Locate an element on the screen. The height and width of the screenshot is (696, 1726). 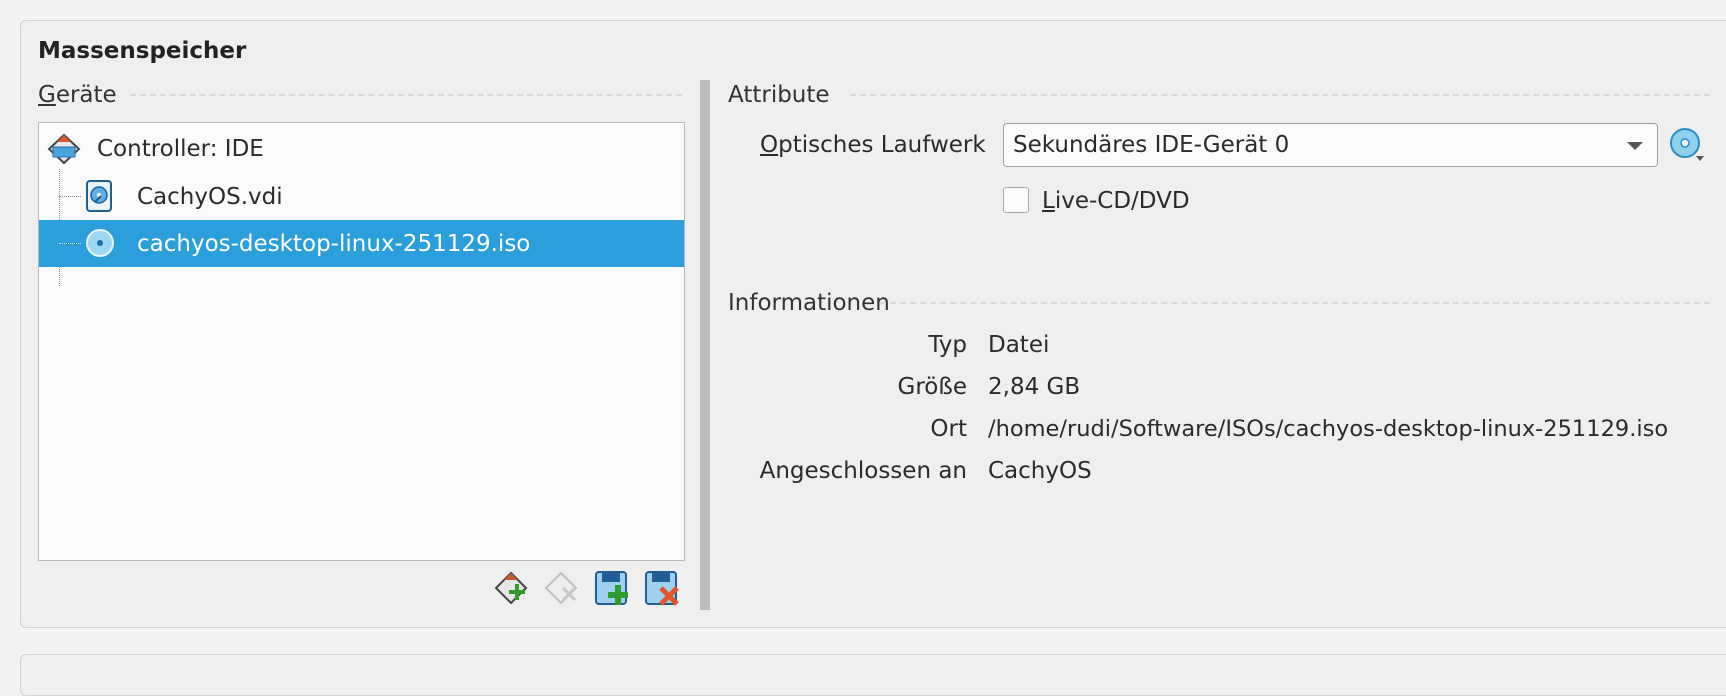
info-value-attached-to: CachyOS is located at coordinates (1040, 471).